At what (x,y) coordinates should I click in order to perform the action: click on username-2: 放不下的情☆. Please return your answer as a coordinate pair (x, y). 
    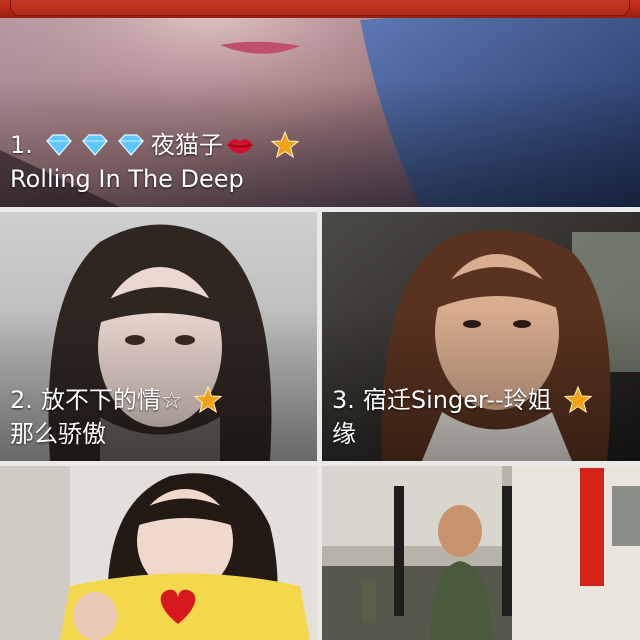
    Looking at the image, I should click on (111, 400).